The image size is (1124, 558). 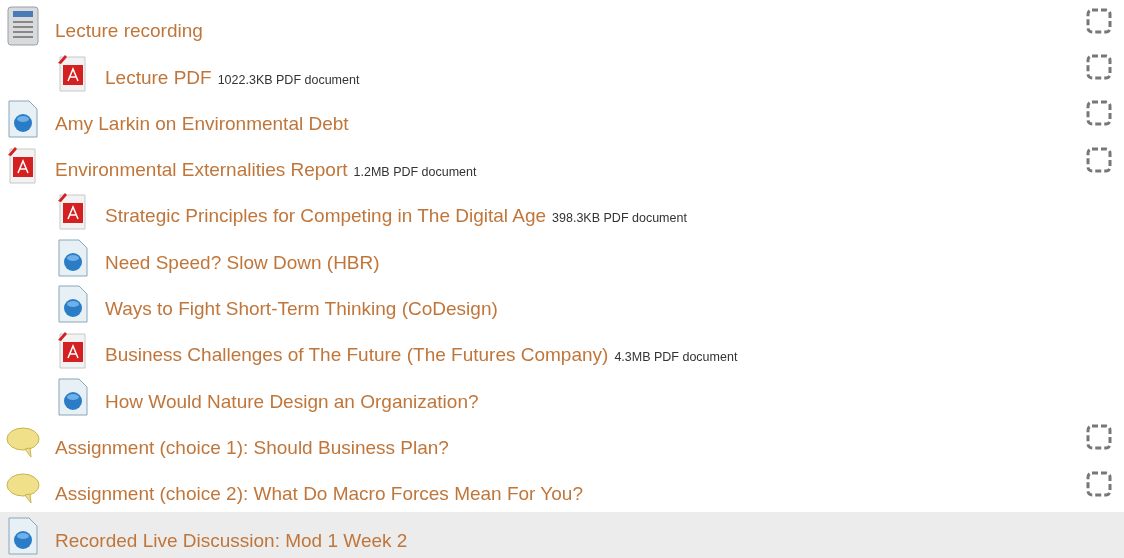 What do you see at coordinates (129, 31) in the screenshot?
I see `activity-link: Lecture recording` at bounding box center [129, 31].